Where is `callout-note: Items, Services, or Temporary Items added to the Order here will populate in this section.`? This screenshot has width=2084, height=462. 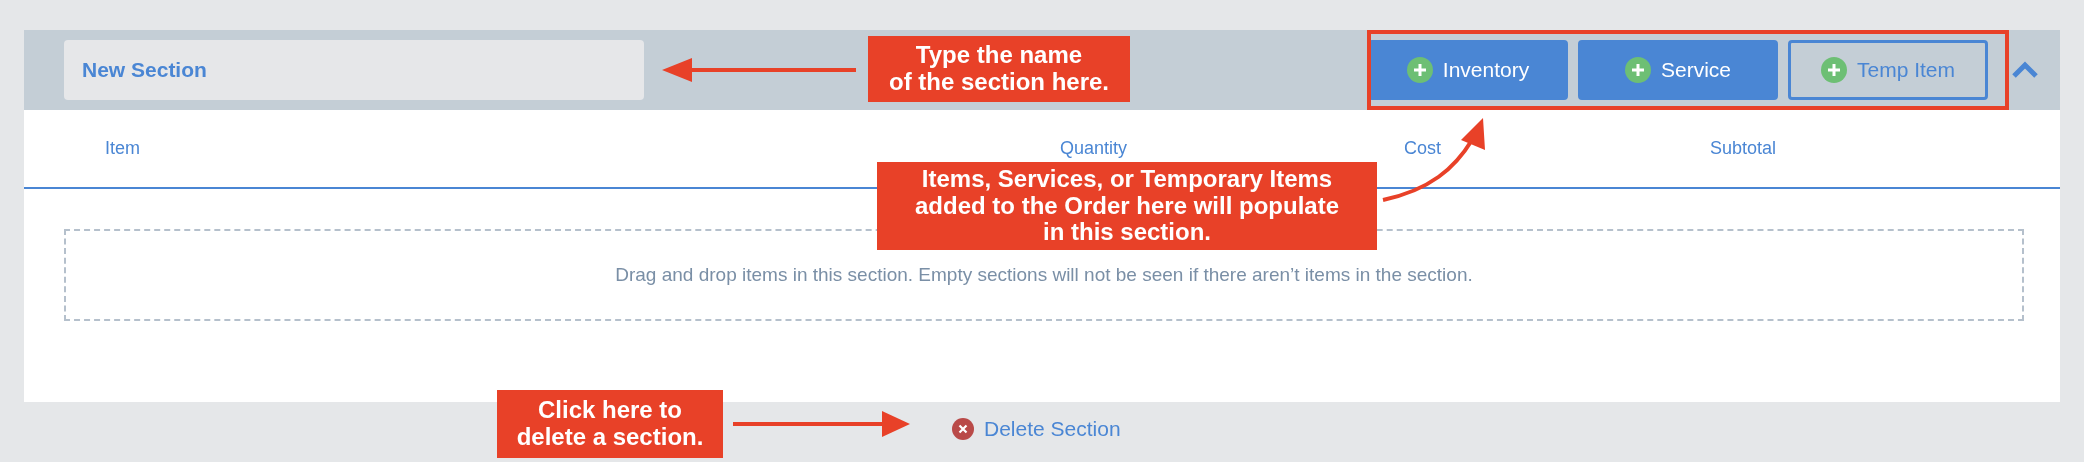 callout-note: Items, Services, or Temporary Items added to the Order here will populate in this section. is located at coordinates (1127, 206).